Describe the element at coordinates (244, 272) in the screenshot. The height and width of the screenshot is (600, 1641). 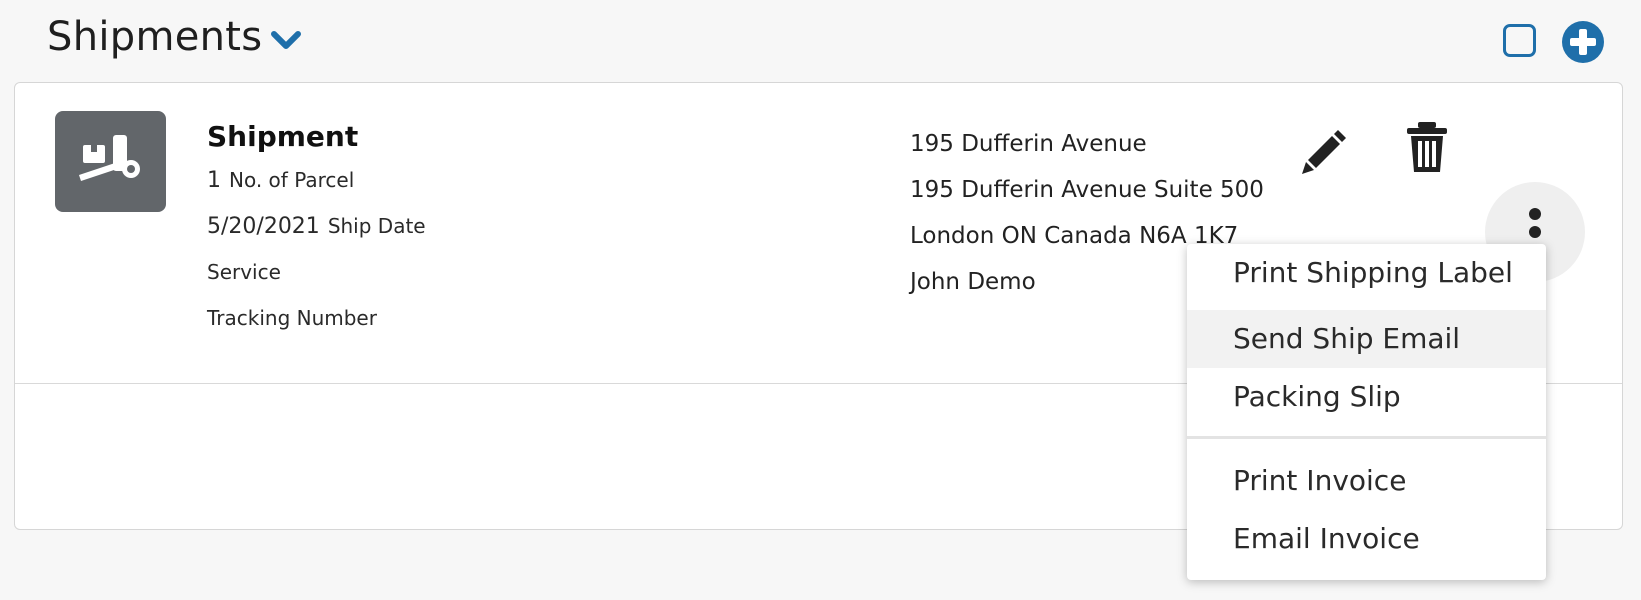
I see `service-label: Service` at that location.